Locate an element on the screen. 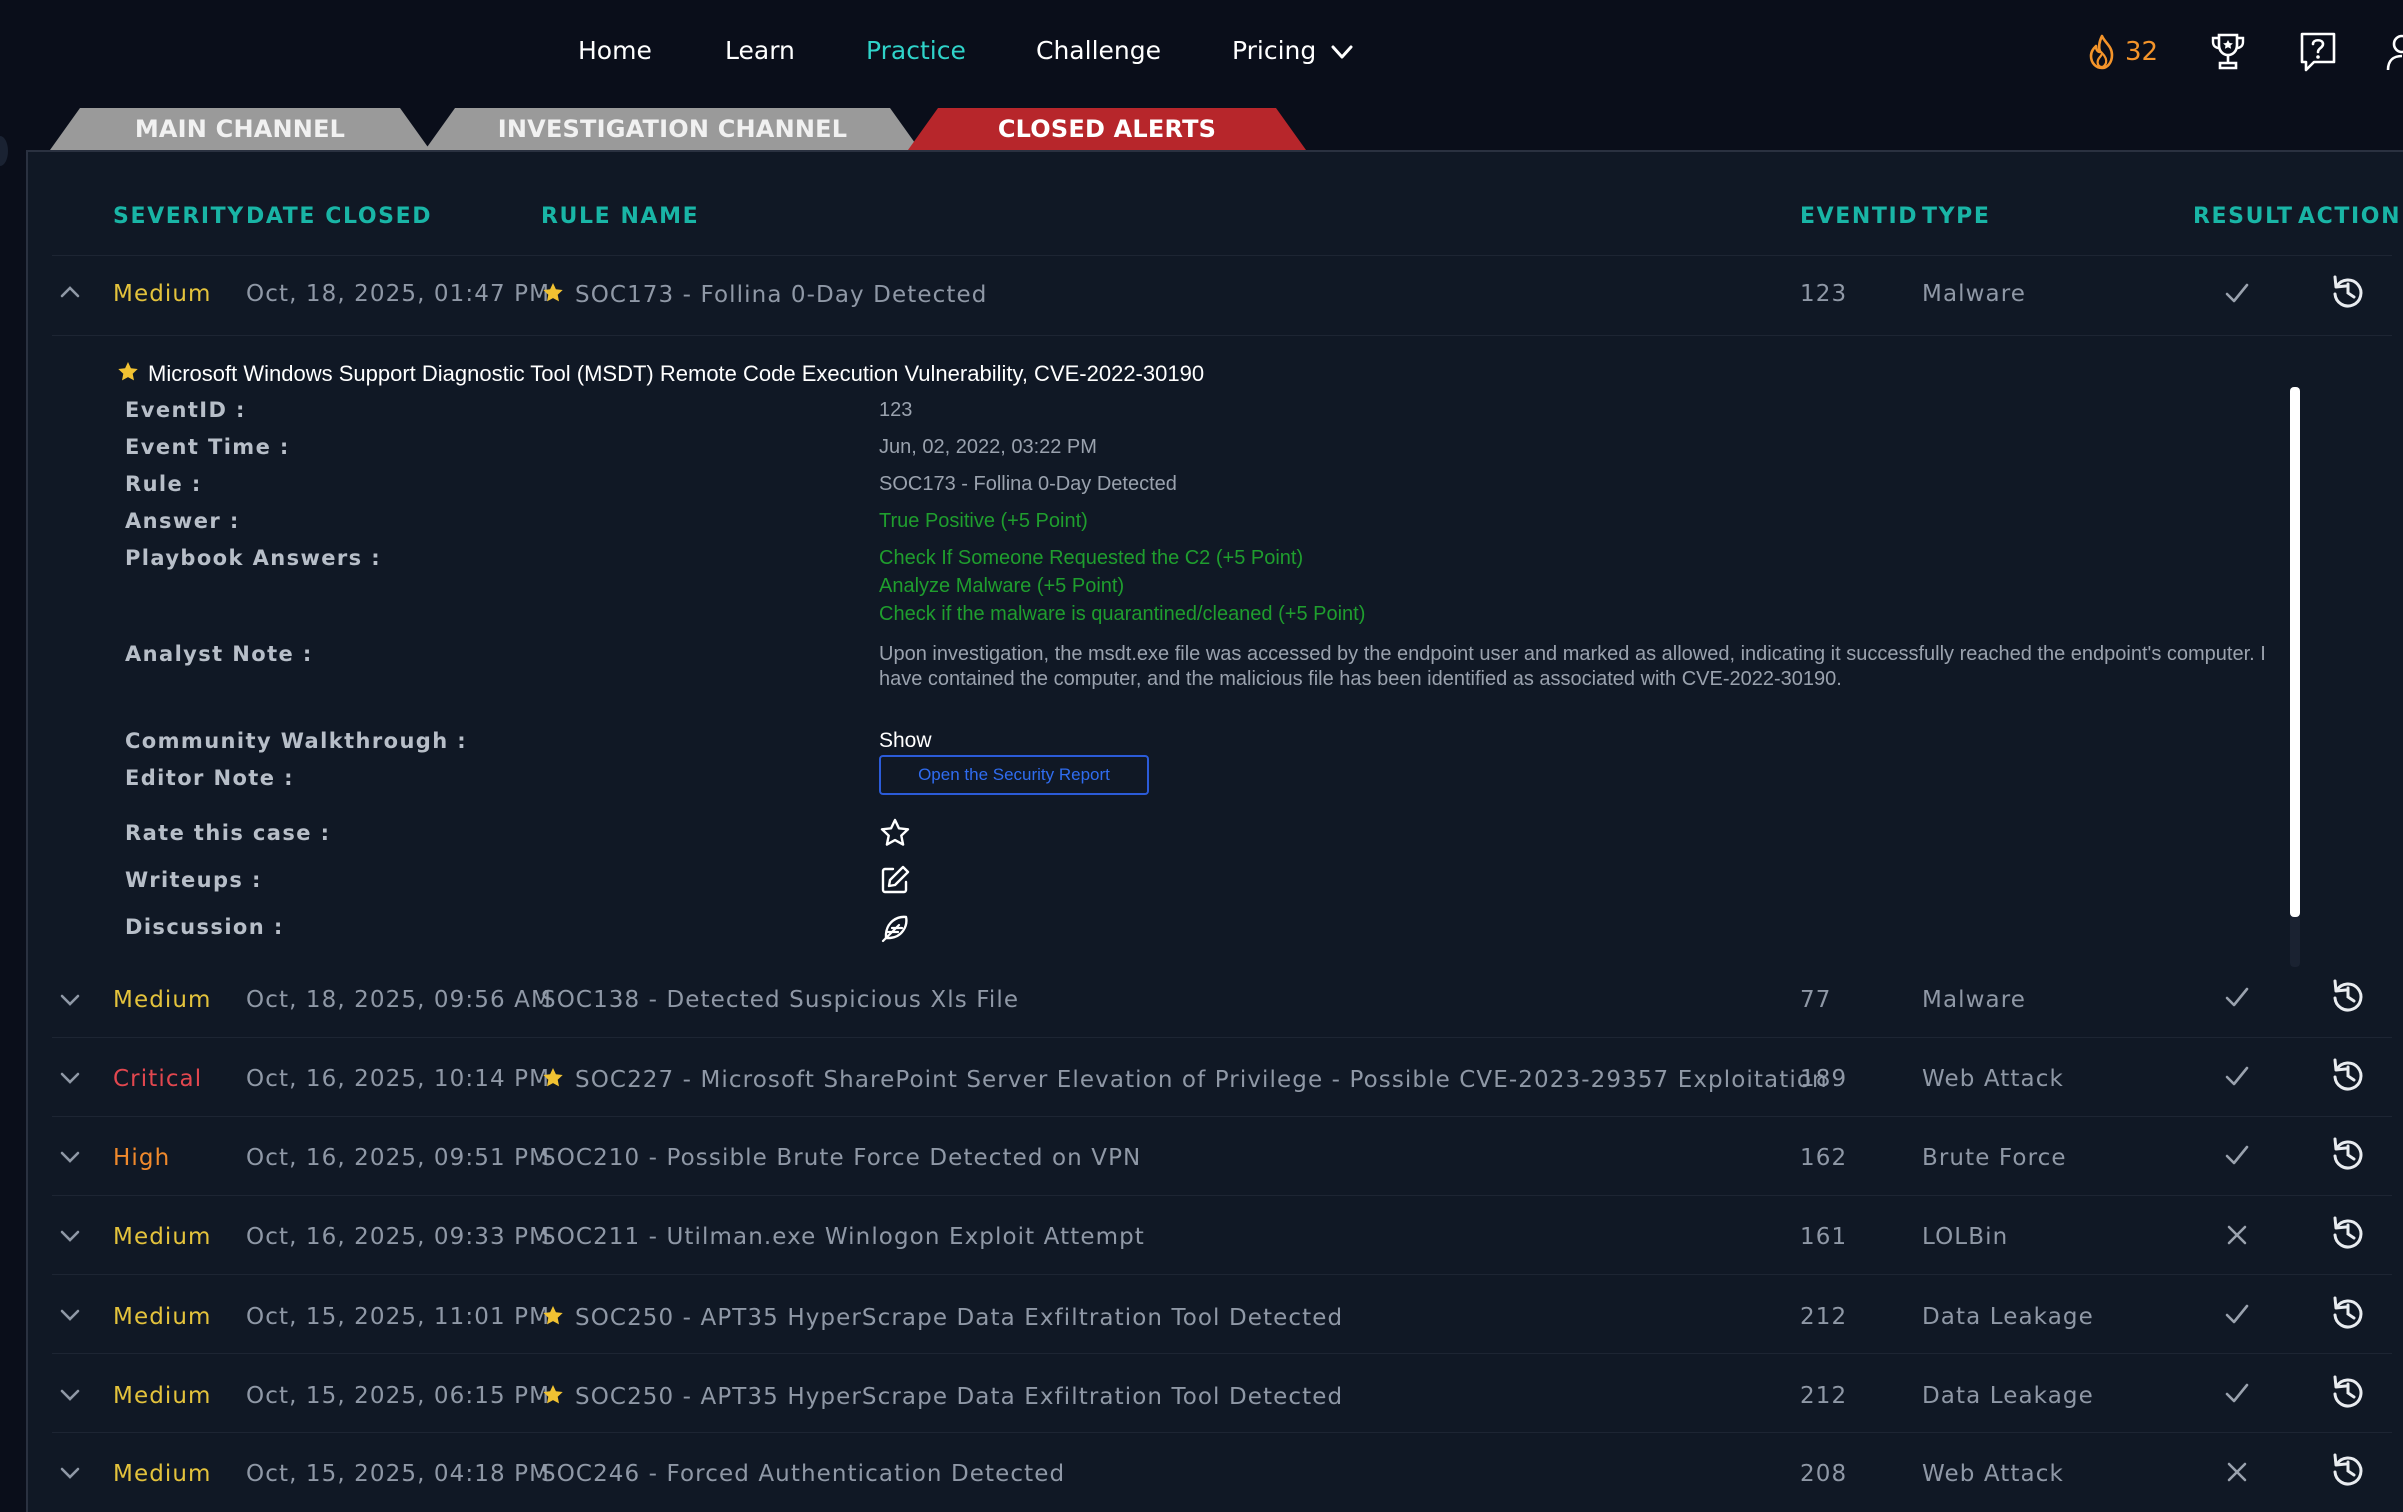 This screenshot has width=2403, height=1512. event-time-value: Jun, 02, 2022, 03:22 PM is located at coordinates (988, 447).